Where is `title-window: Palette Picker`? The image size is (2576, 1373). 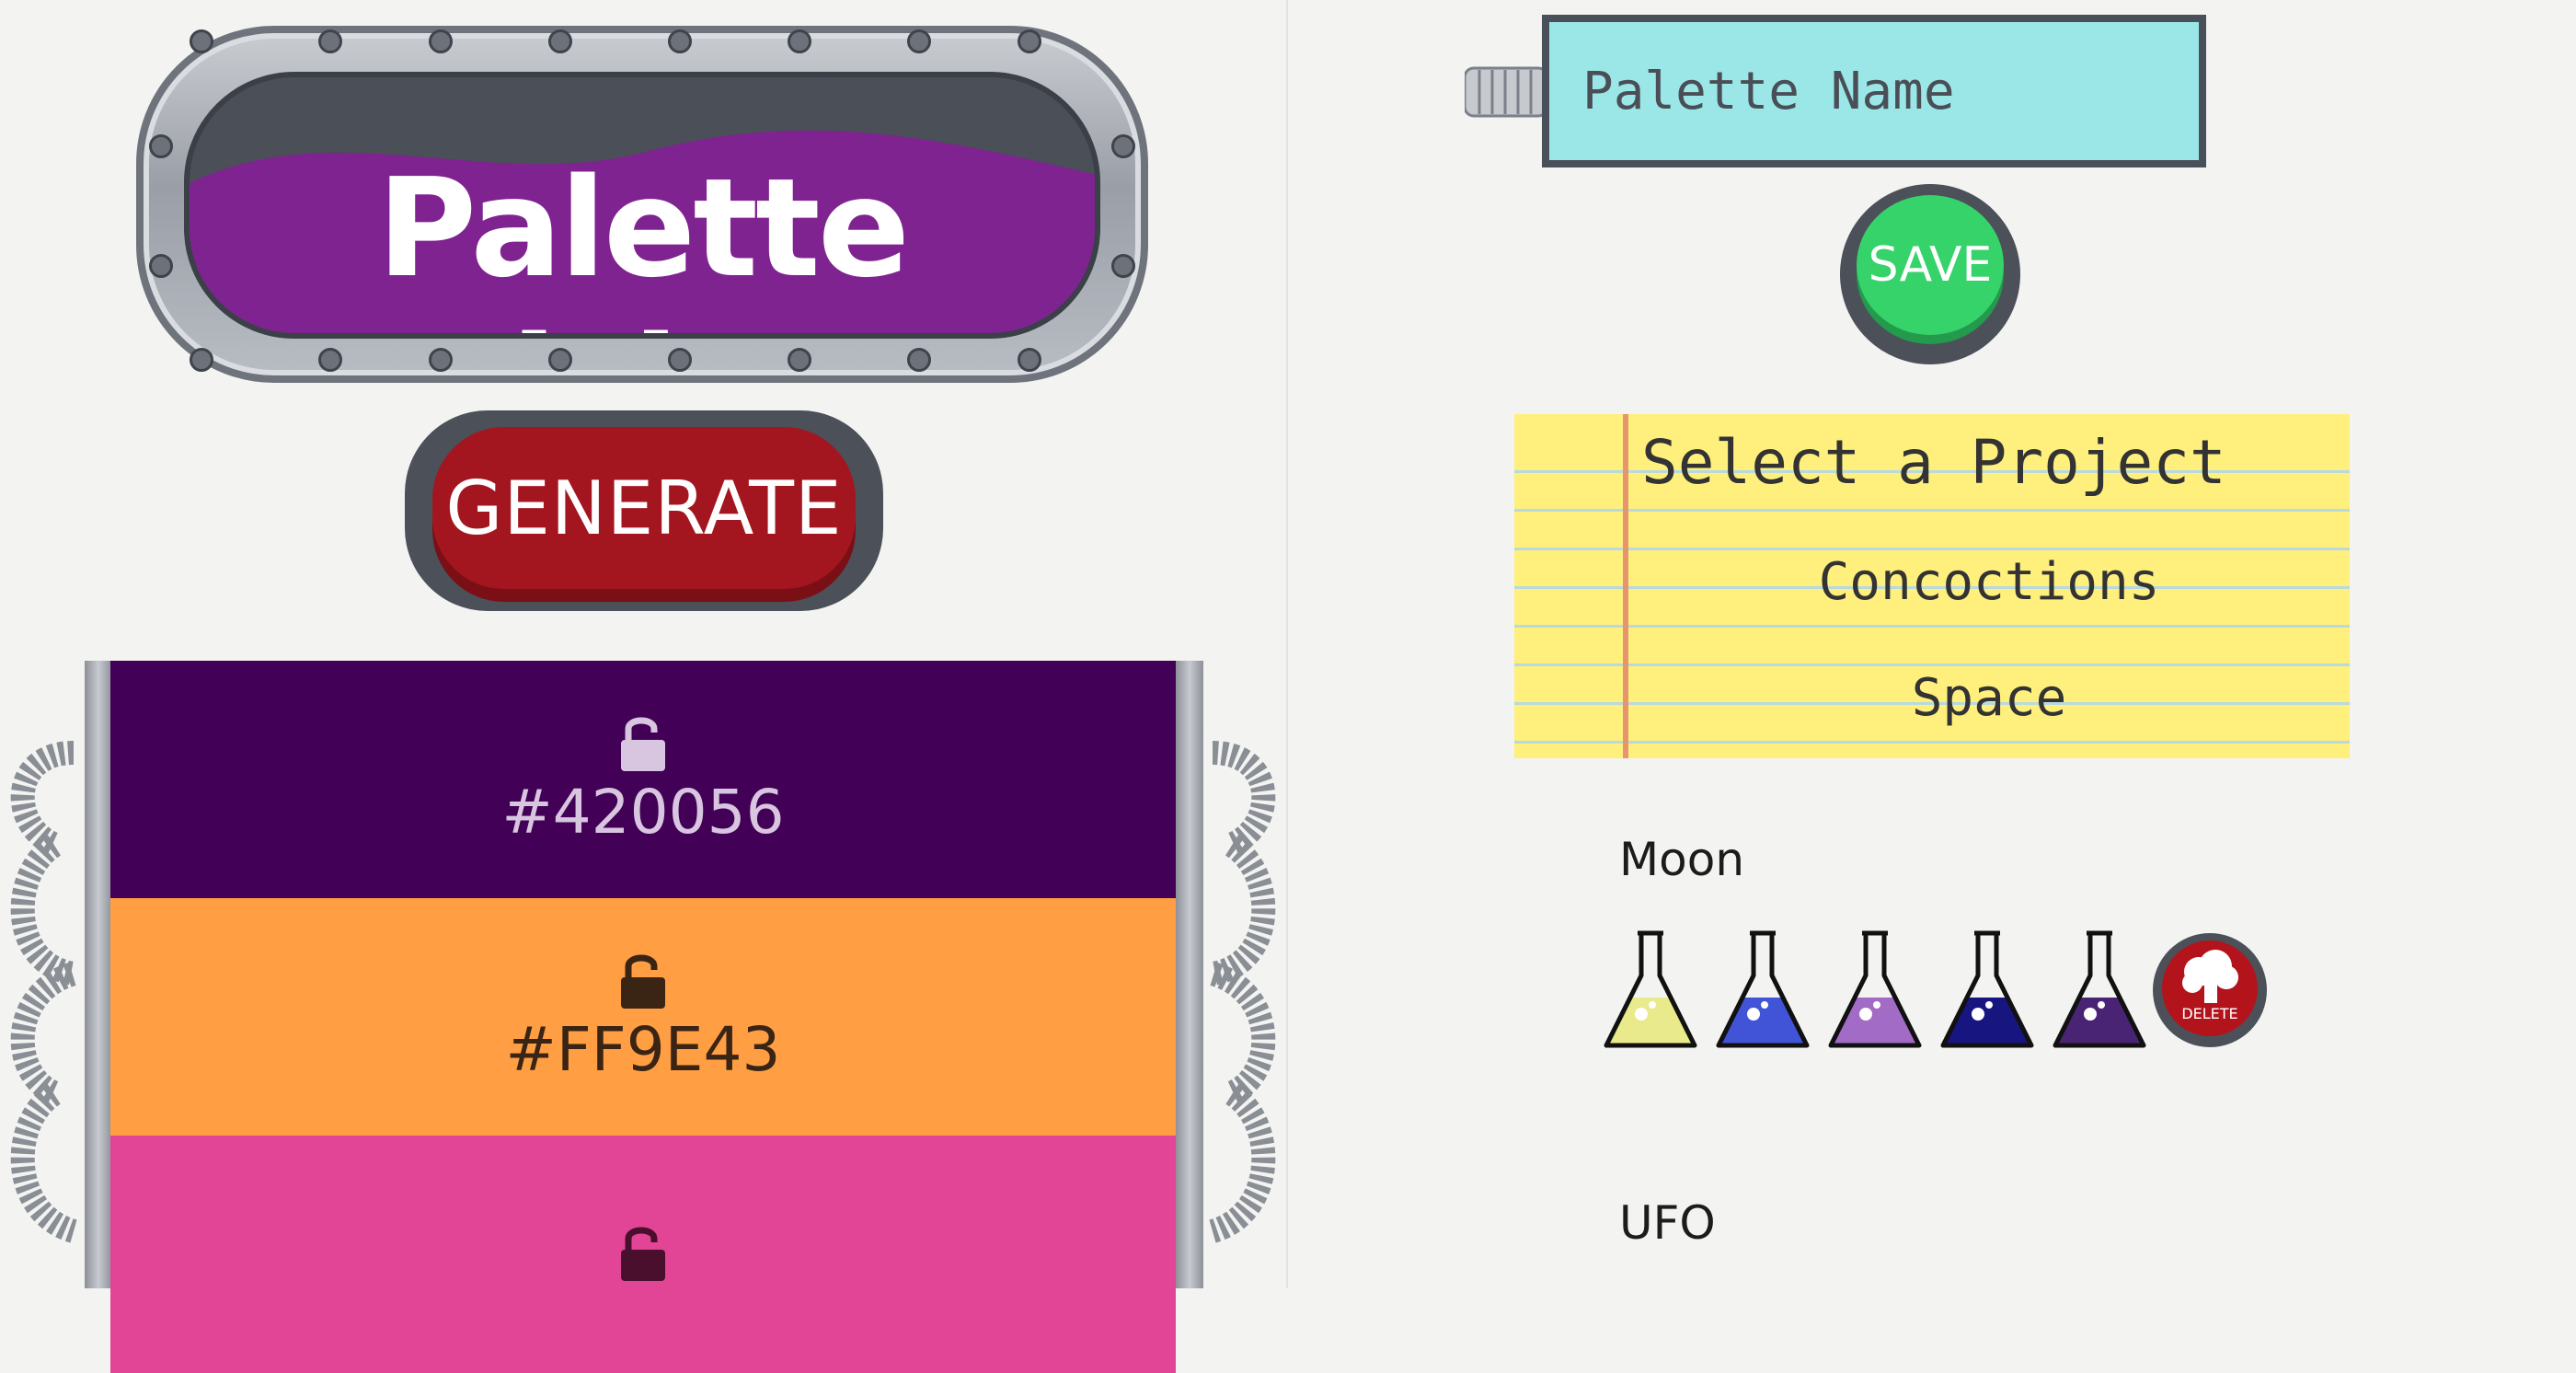 title-window: Palette Picker is located at coordinates (642, 205).